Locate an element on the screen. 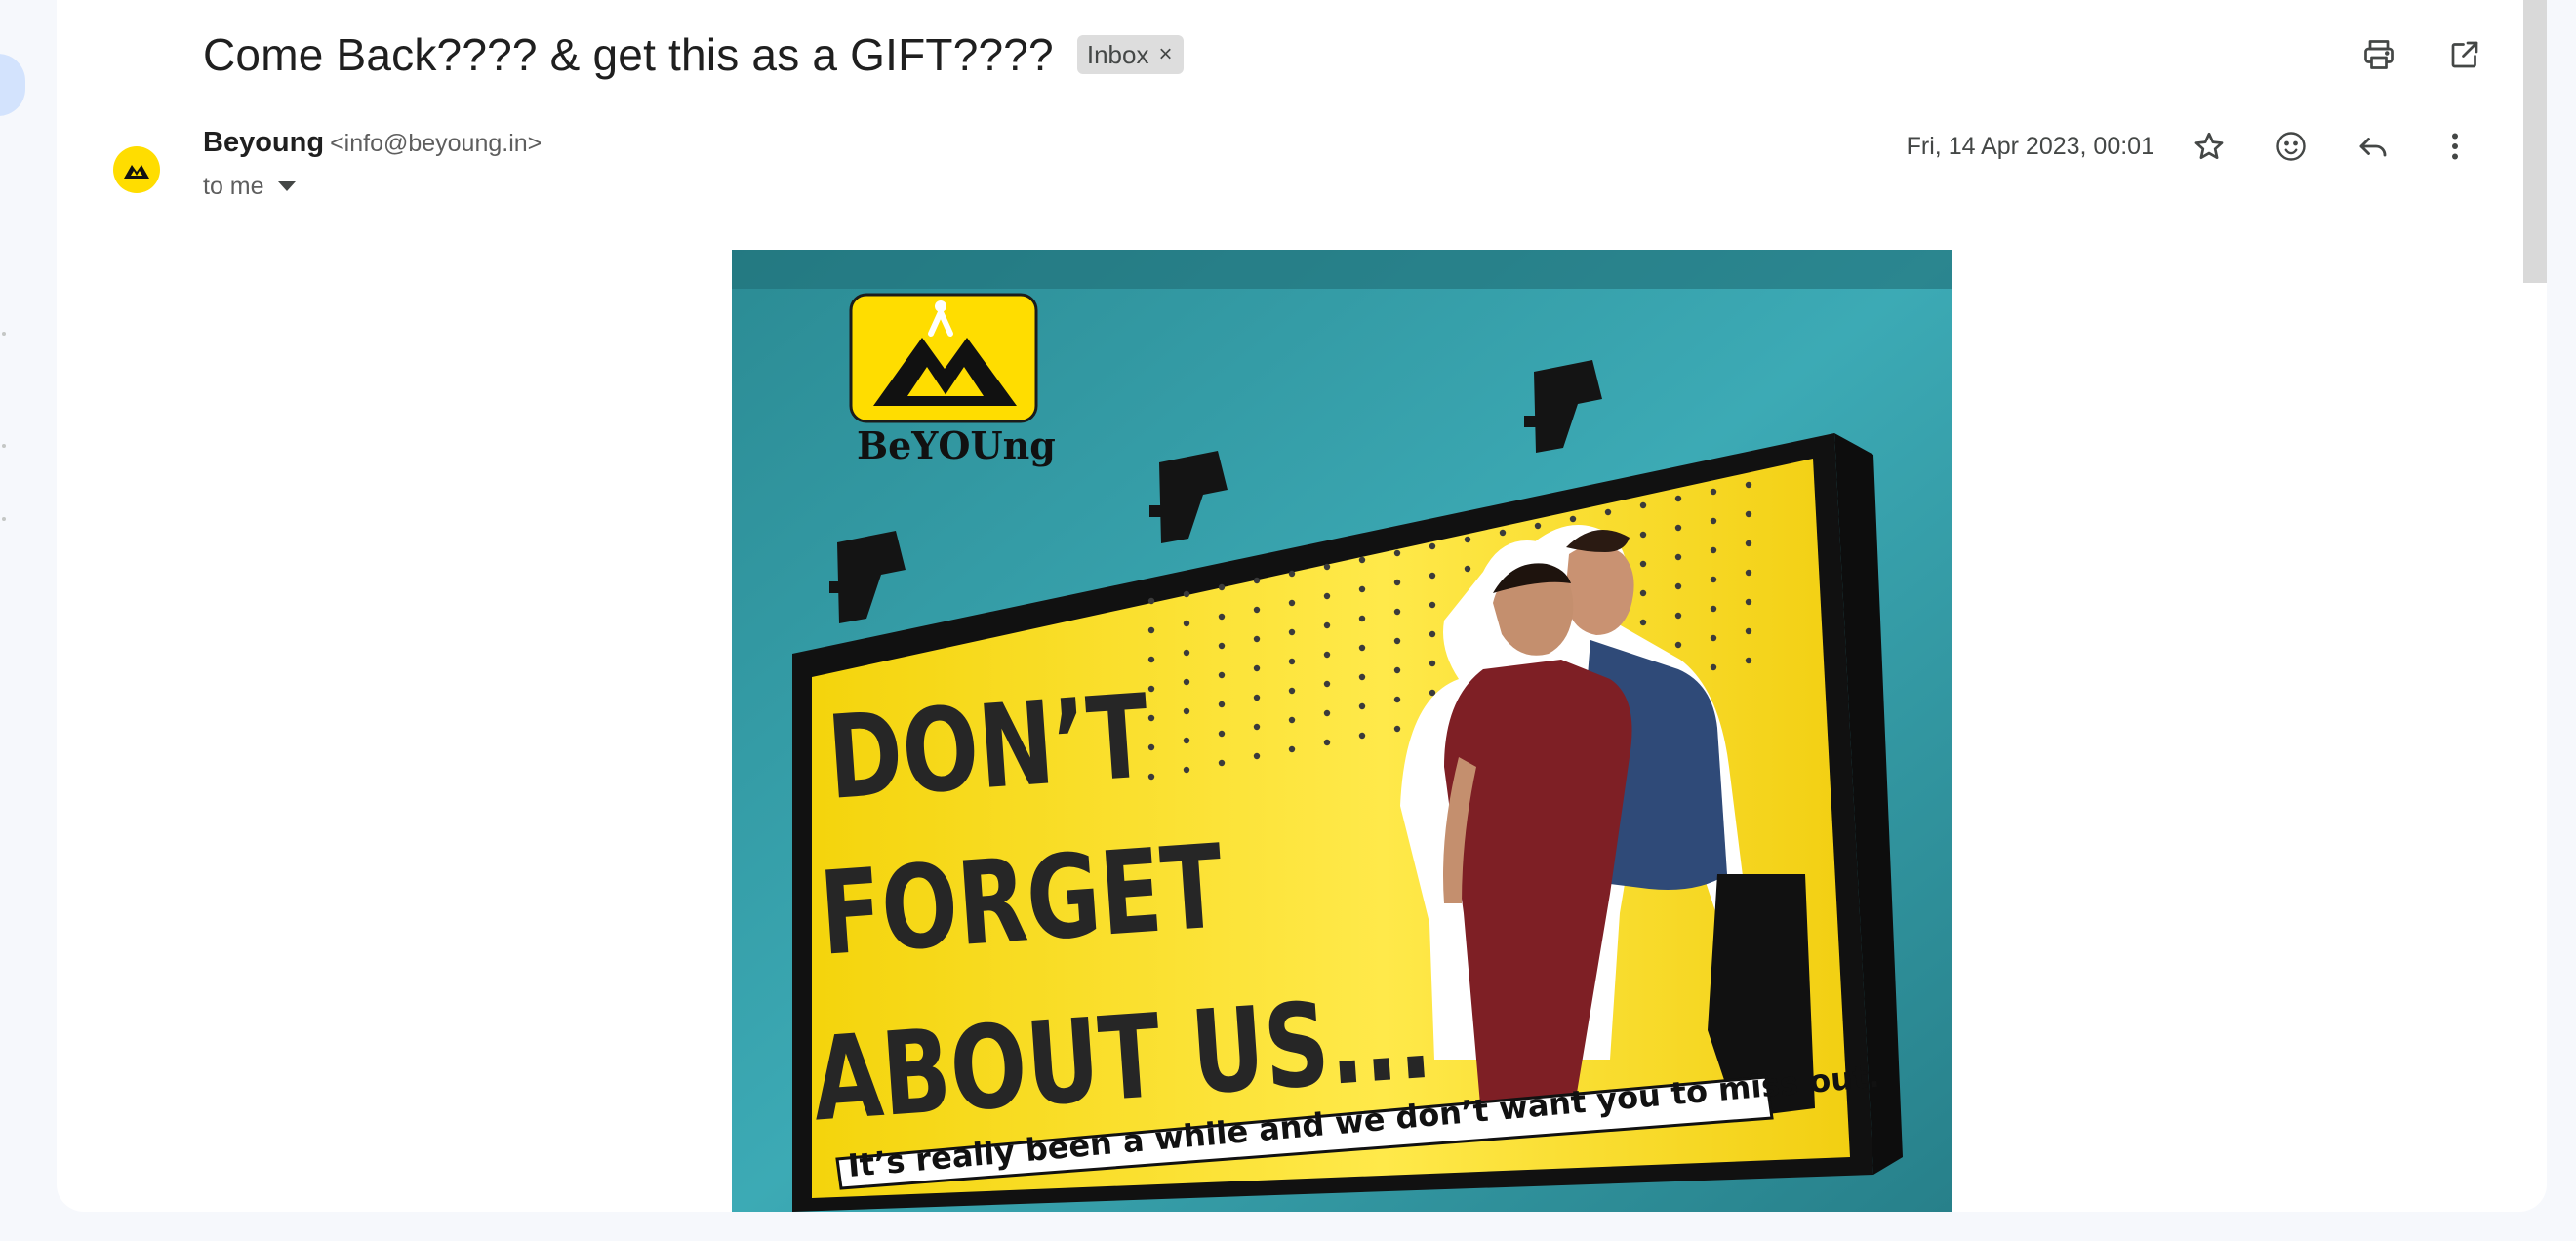  print-icon is located at coordinates (2378, 54).